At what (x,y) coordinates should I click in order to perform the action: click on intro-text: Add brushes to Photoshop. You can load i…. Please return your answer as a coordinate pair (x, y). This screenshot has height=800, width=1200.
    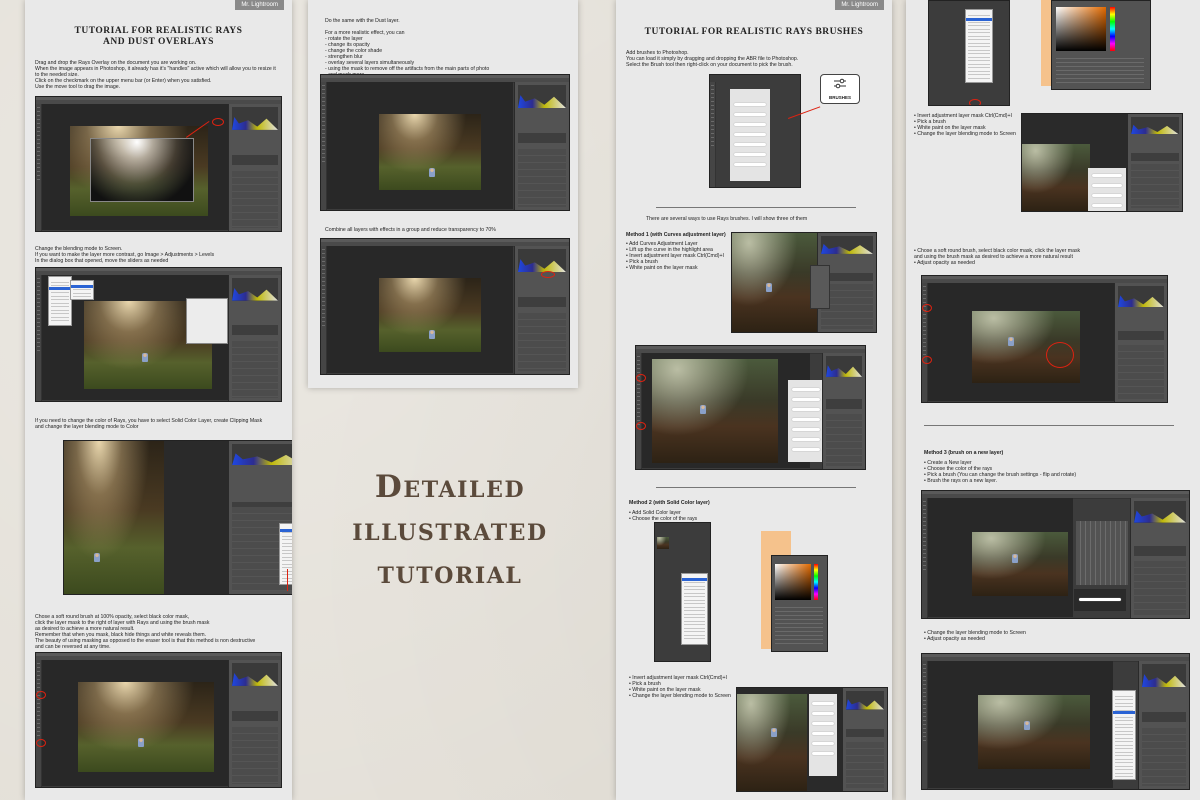
    Looking at the image, I should click on (712, 59).